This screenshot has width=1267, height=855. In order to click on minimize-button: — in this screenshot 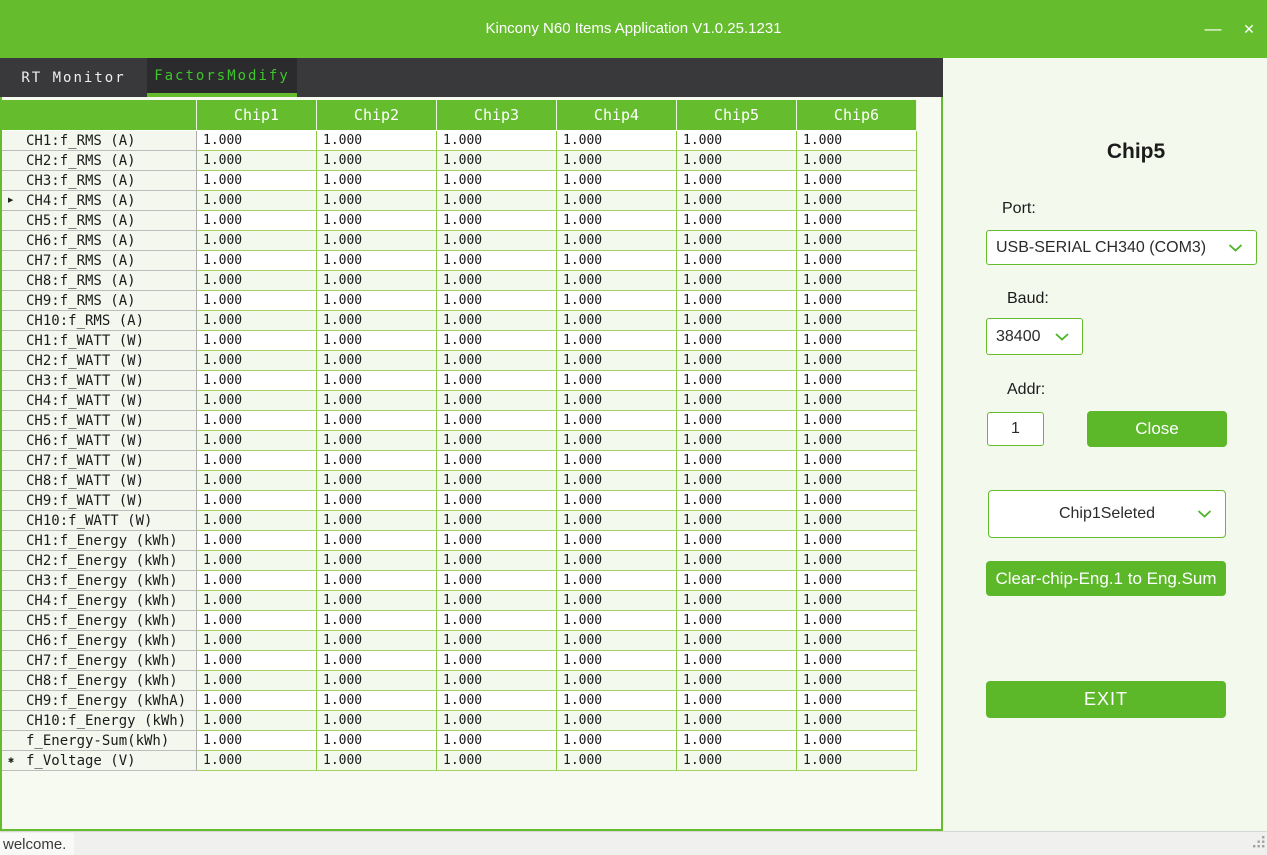, I will do `click(1213, 29)`.